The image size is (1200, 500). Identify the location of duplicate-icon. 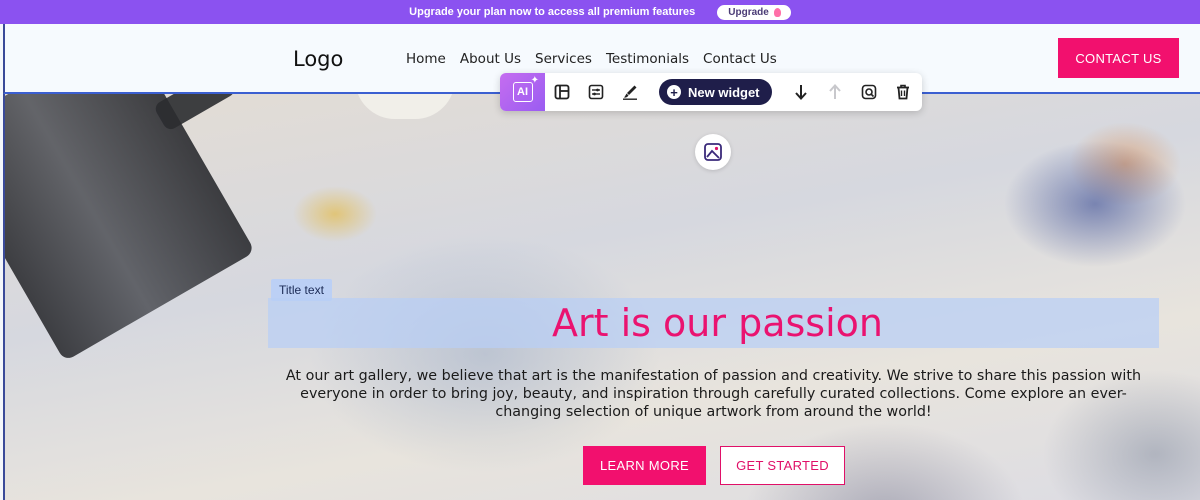
(868, 92).